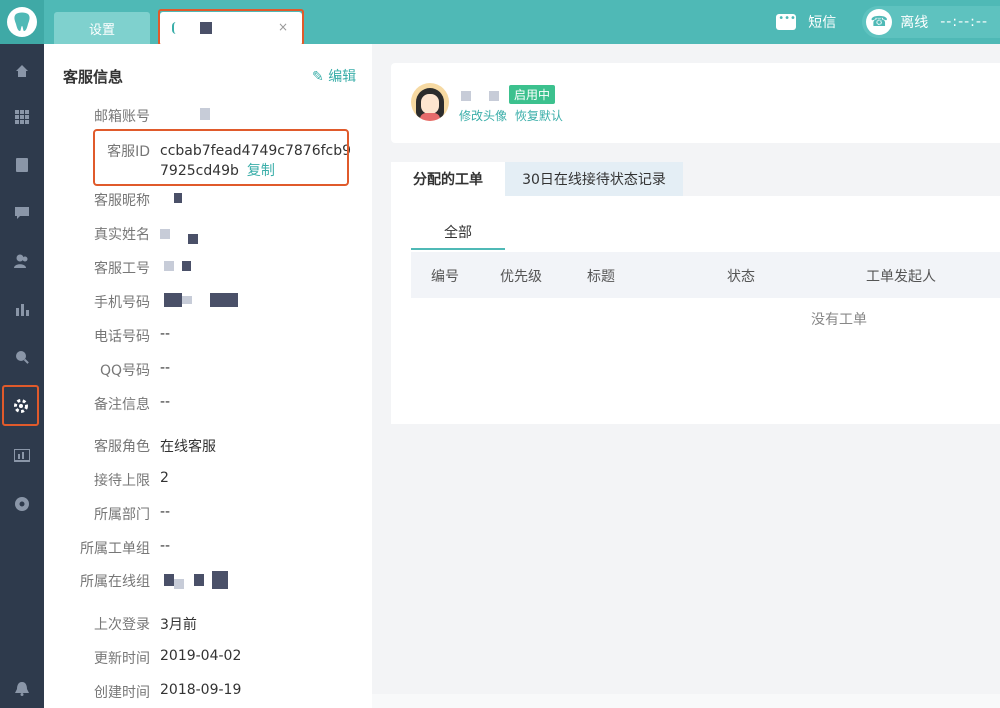 Image resolution: width=1000 pixels, height=708 pixels. Describe the element at coordinates (221, 157) in the screenshot. I see `agent-id-highlight-box` at that location.